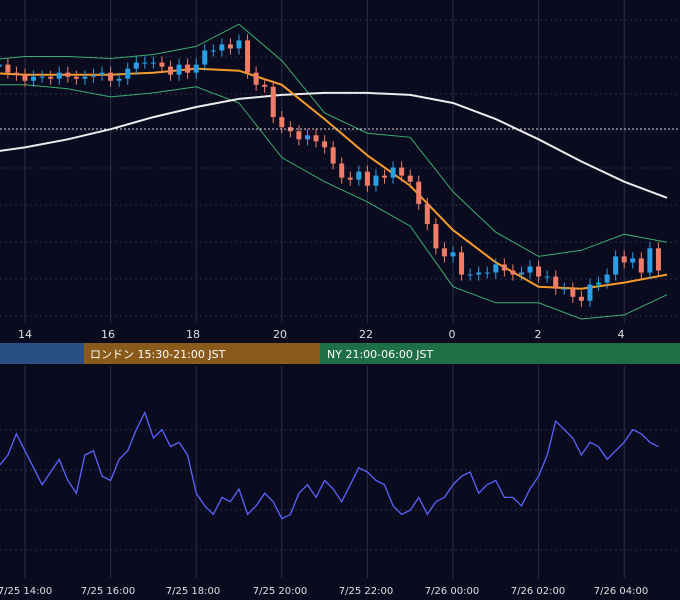 The width and height of the screenshot is (680, 600). What do you see at coordinates (26, 591) in the screenshot?
I see `bottom-tick-label: 7/25 14:00` at bounding box center [26, 591].